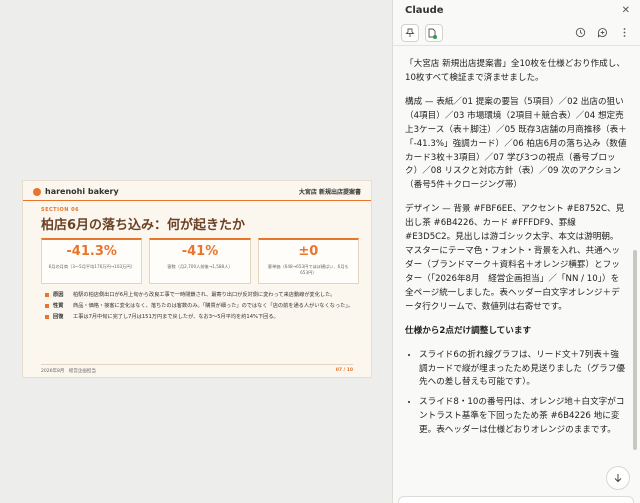 Image resolution: width=640 pixels, height=503 pixels. What do you see at coordinates (468, 330) in the screenshot?
I see `message-subheading: 仕様から2点だけ調整しています` at bounding box center [468, 330].